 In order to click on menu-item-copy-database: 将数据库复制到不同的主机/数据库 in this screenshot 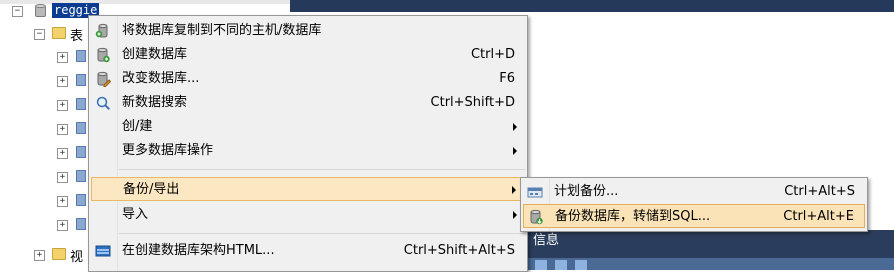, I will do `click(308, 31)`.